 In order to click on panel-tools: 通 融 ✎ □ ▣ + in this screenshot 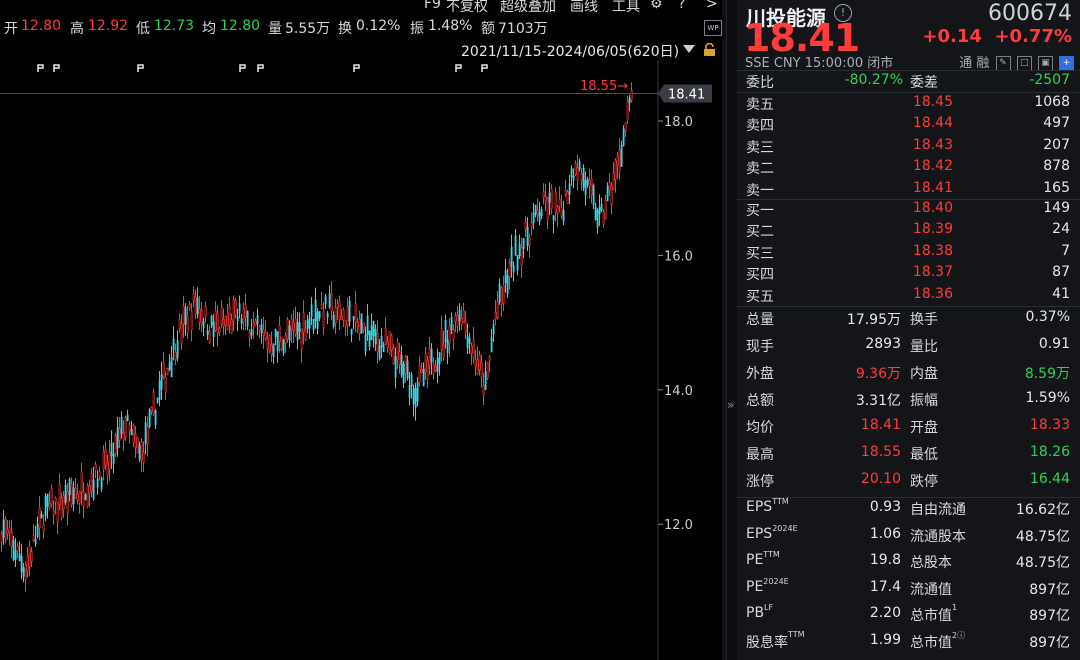, I will do `click(1016, 61)`.